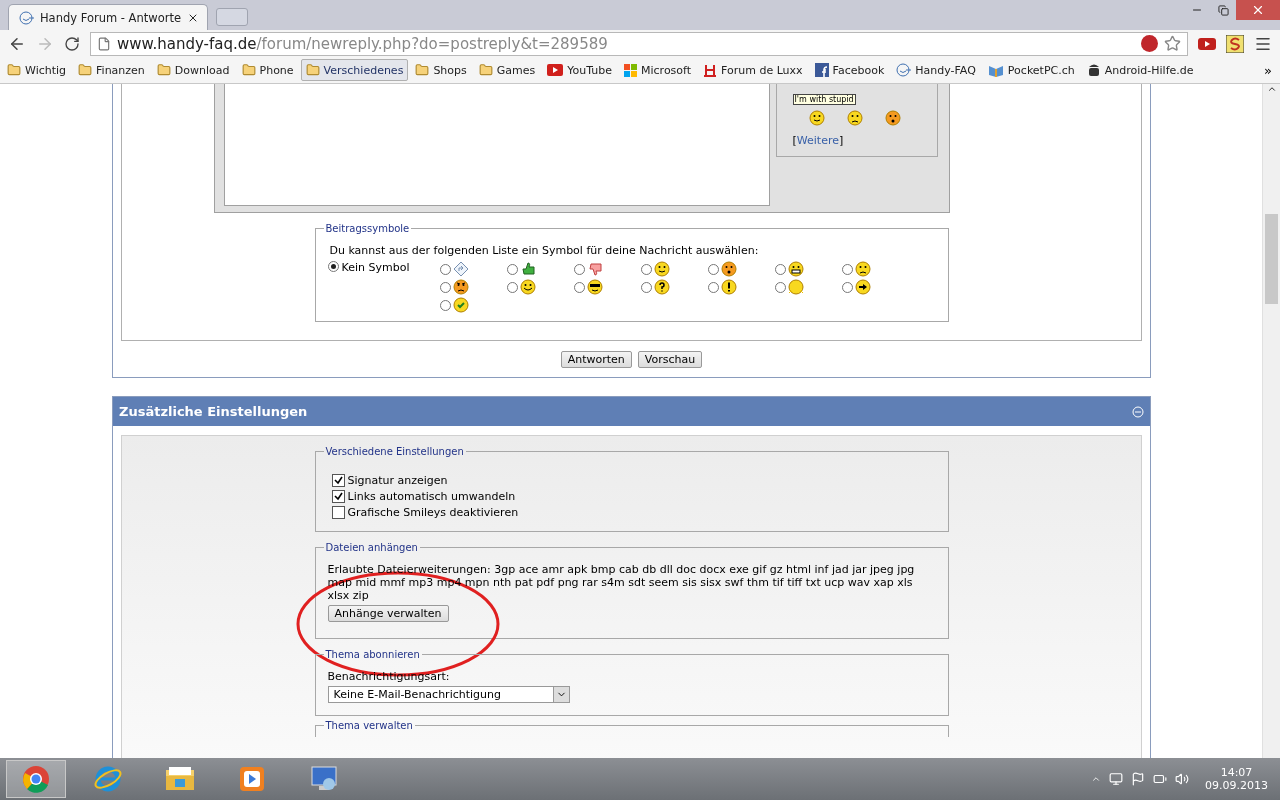 The height and width of the screenshot is (800, 1280). Describe the element at coordinates (849, 70) in the screenshot. I see `bookmark: Facebook` at that location.